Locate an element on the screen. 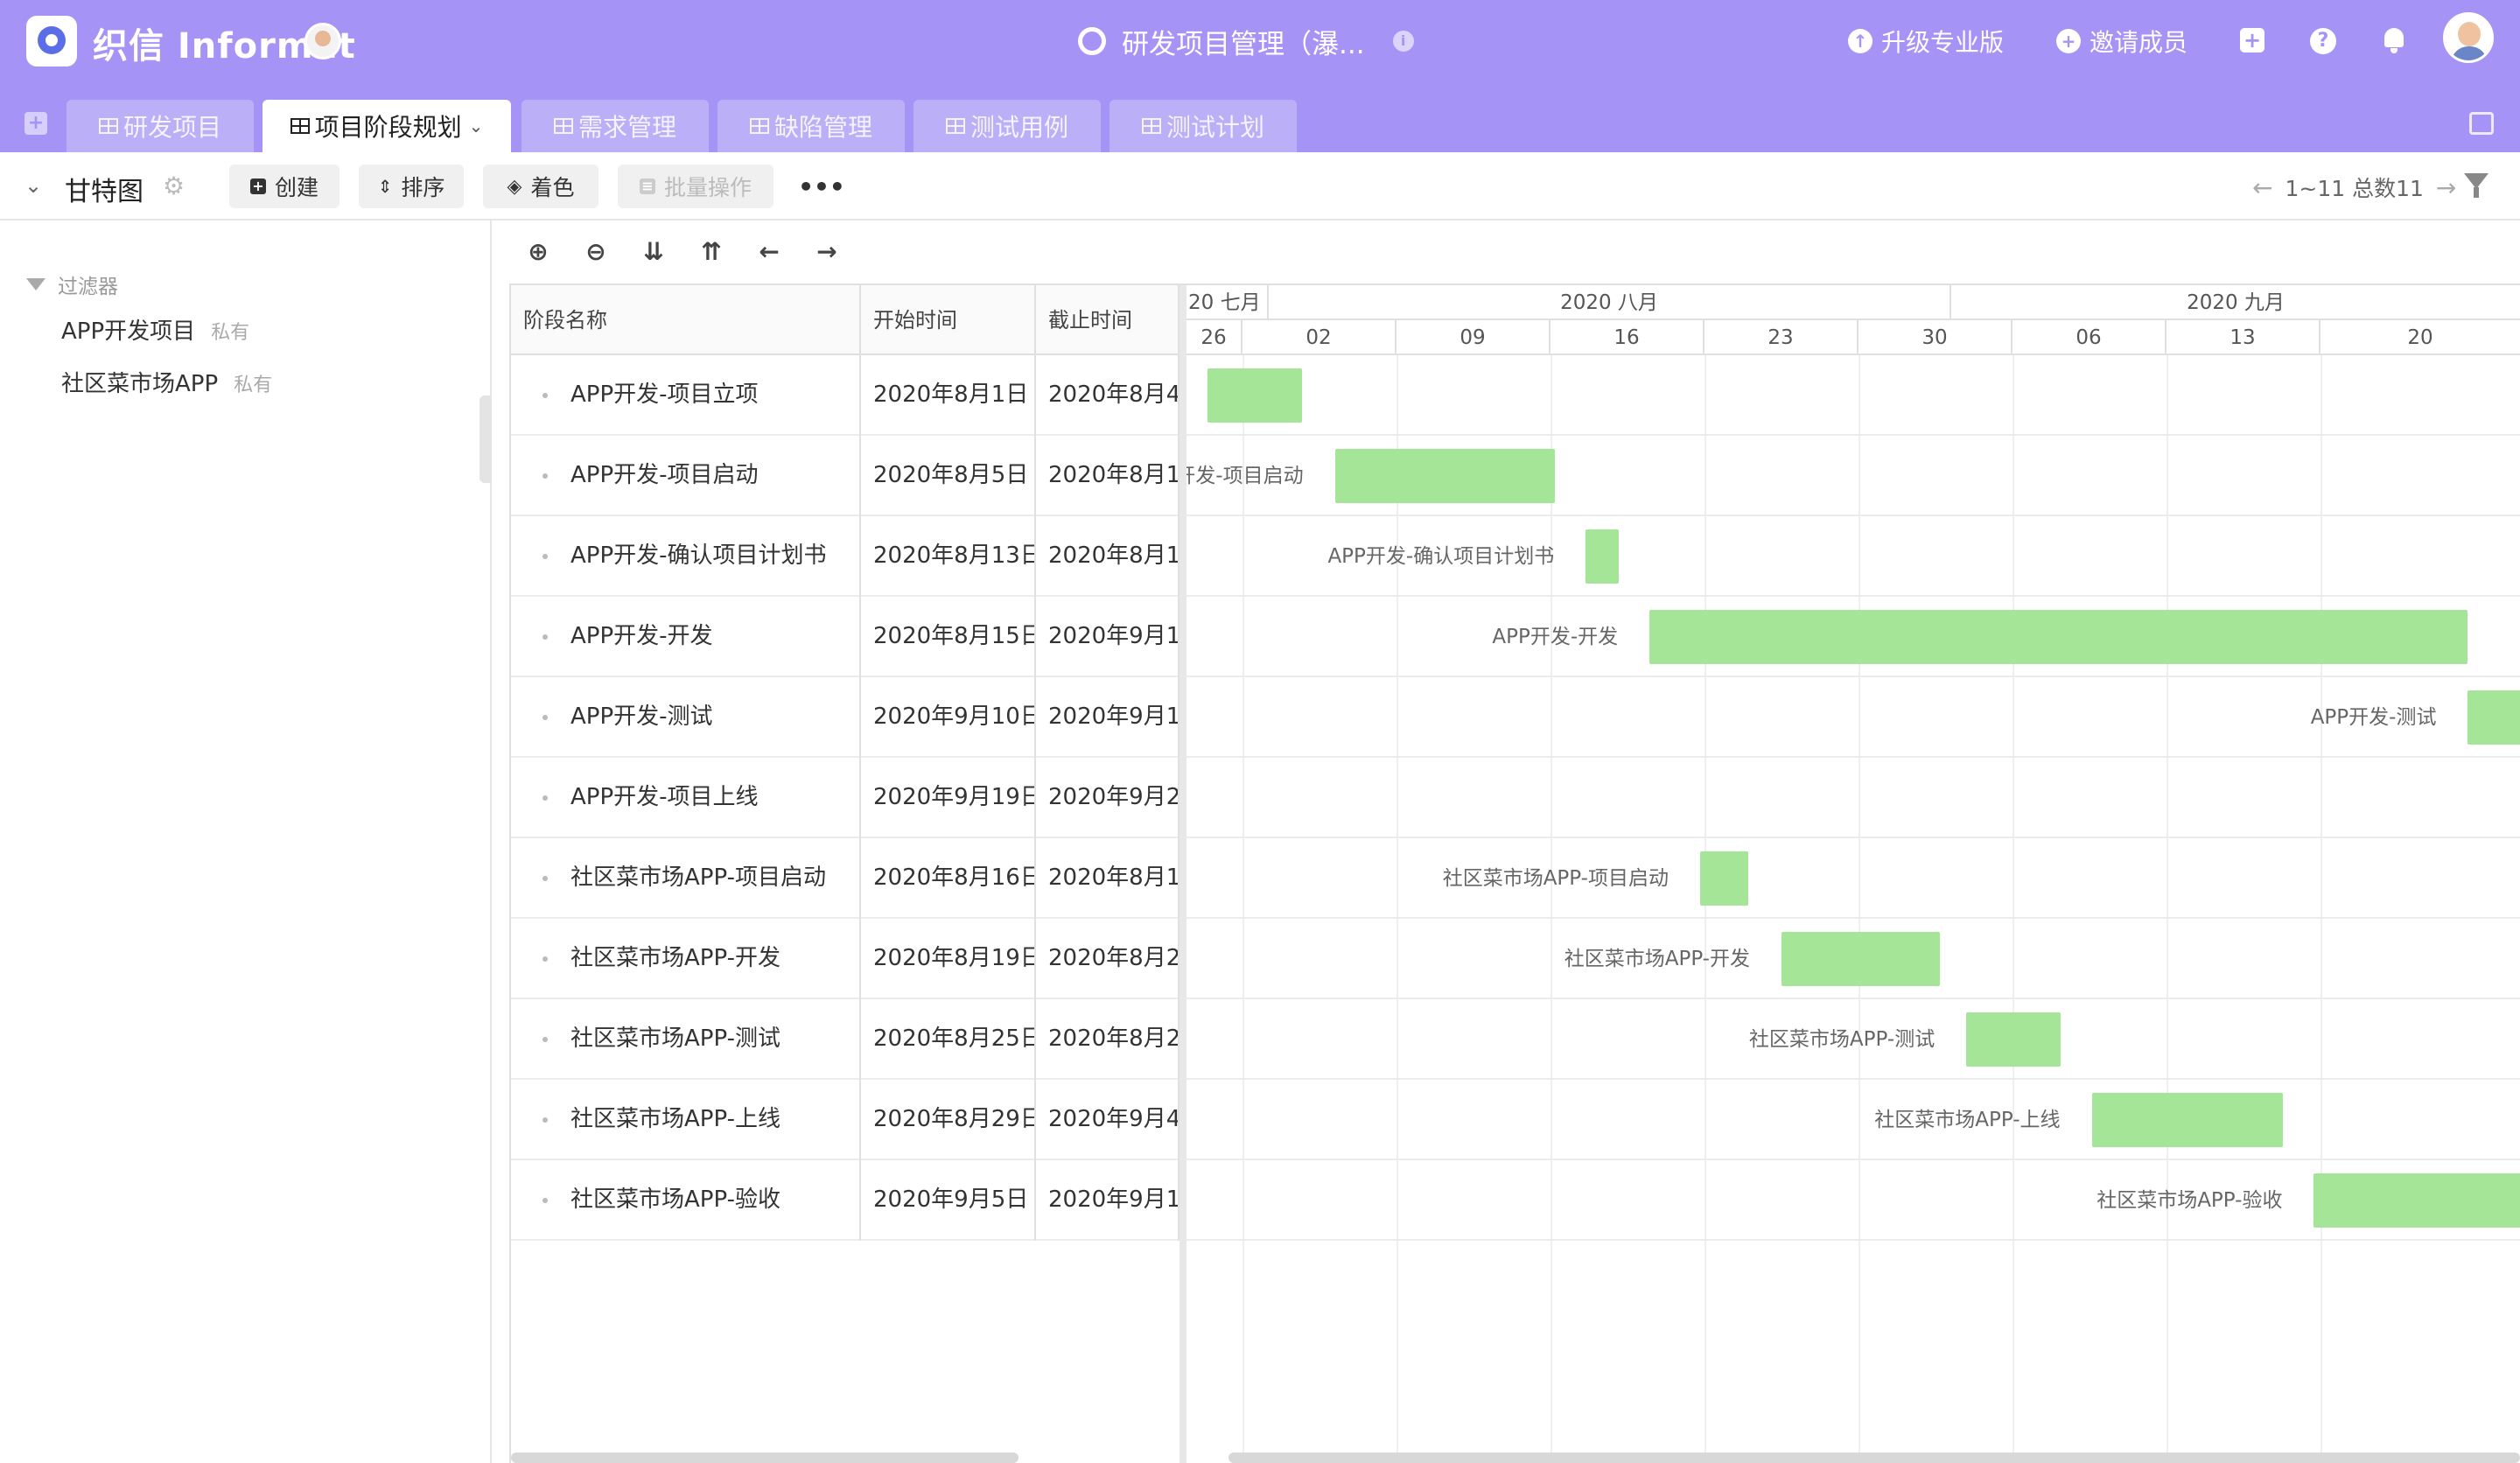  filter-item-community-market: 社区菜市场APP 私有 is located at coordinates (166, 382).